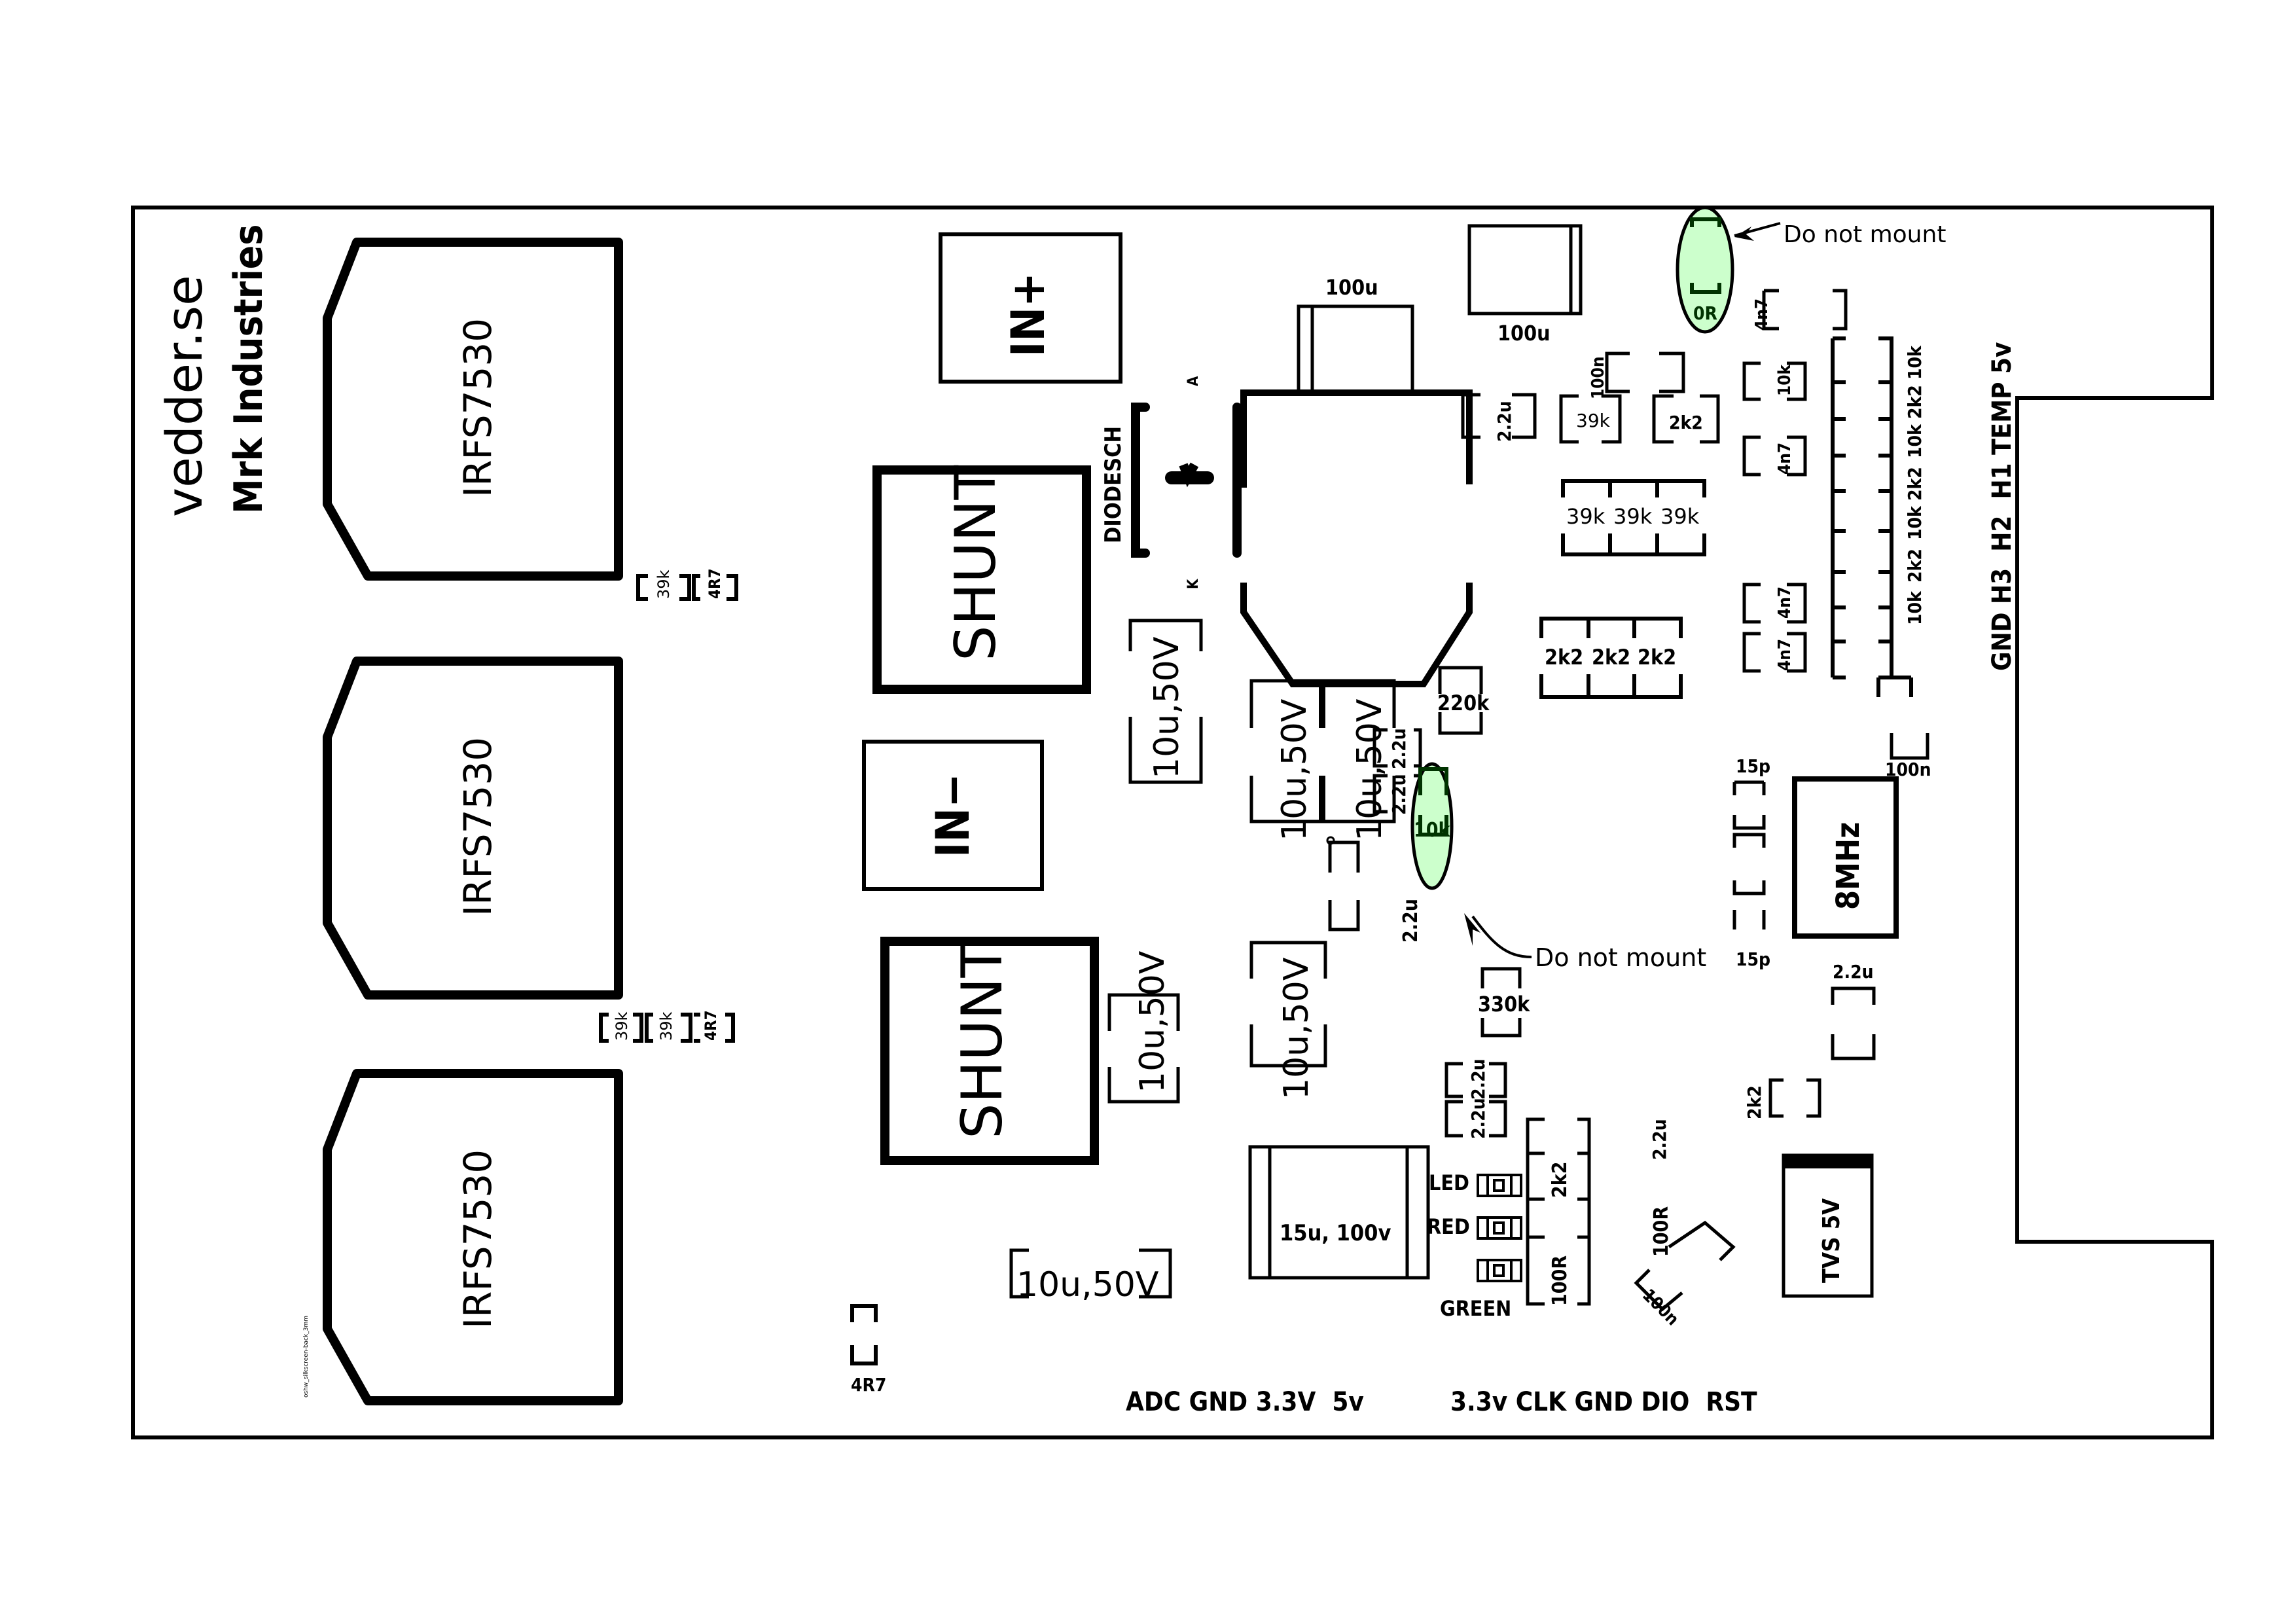  What do you see at coordinates (1915, 441) in the screenshot?
I see `sensor-r-3-label: 10k` at bounding box center [1915, 441].